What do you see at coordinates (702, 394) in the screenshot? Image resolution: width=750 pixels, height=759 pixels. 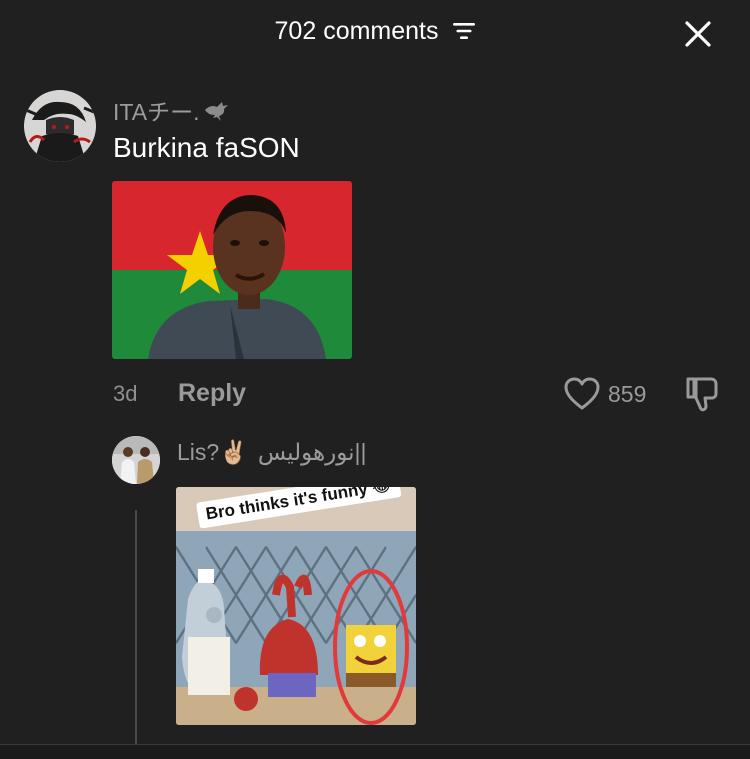 I see `thumbs-down-icon` at bounding box center [702, 394].